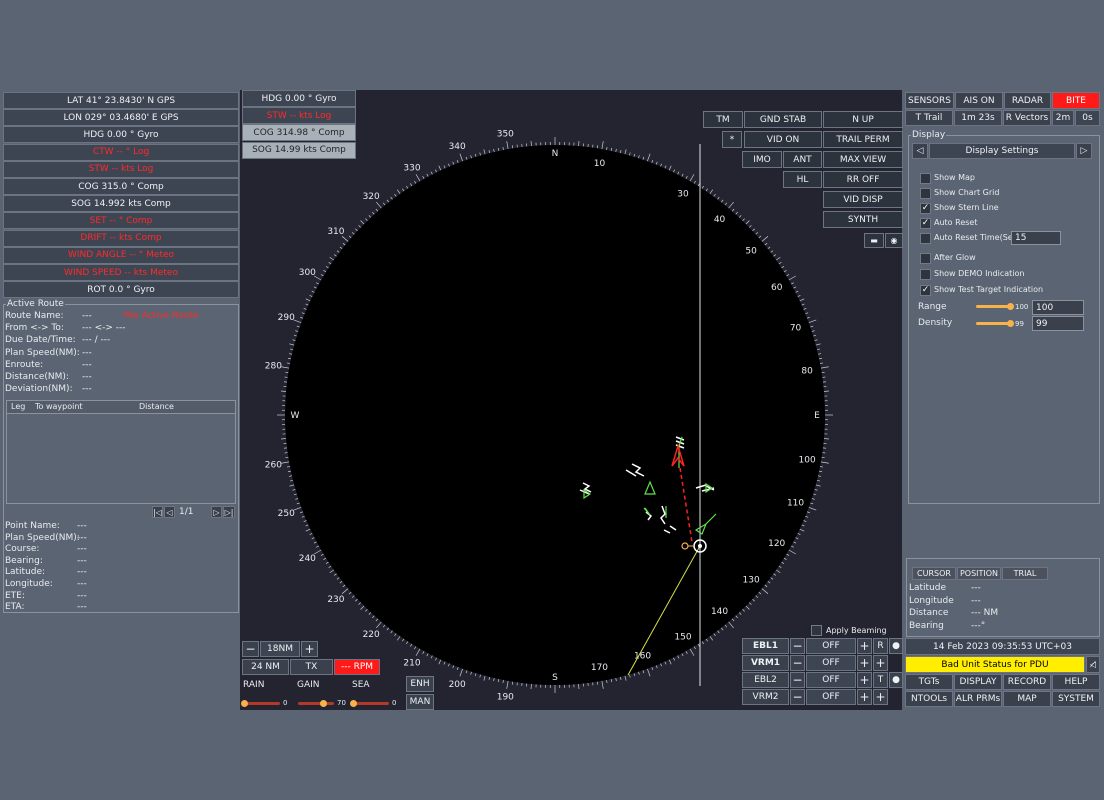 The width and height of the screenshot is (1104, 800). Describe the element at coordinates (1027, 118) in the screenshot. I see `relative-vectors-button: R Vectors` at that location.